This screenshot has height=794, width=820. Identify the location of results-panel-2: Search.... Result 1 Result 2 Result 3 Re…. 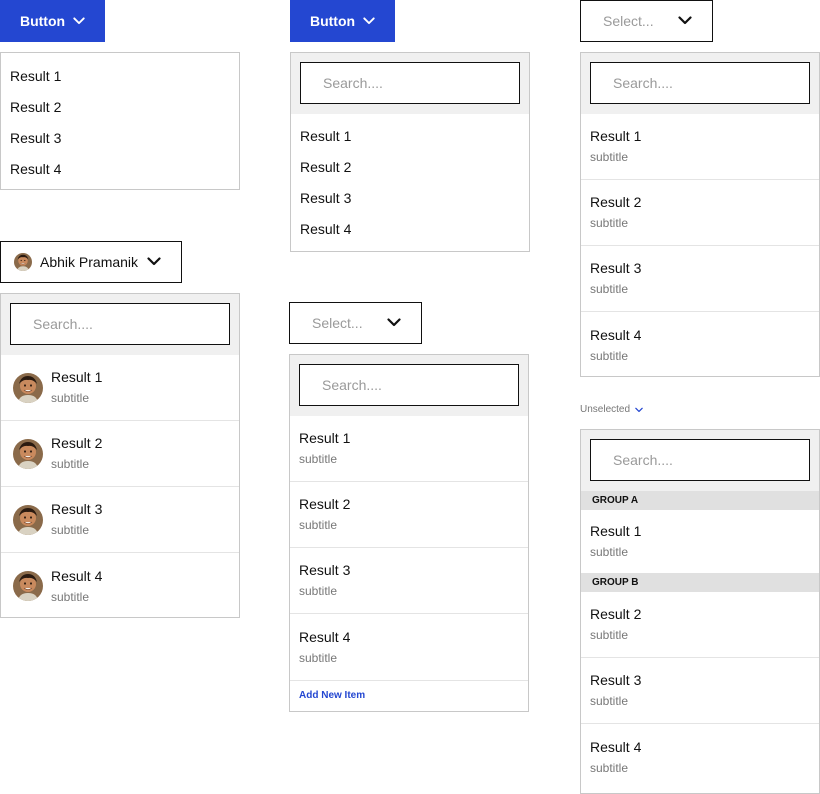
(410, 152).